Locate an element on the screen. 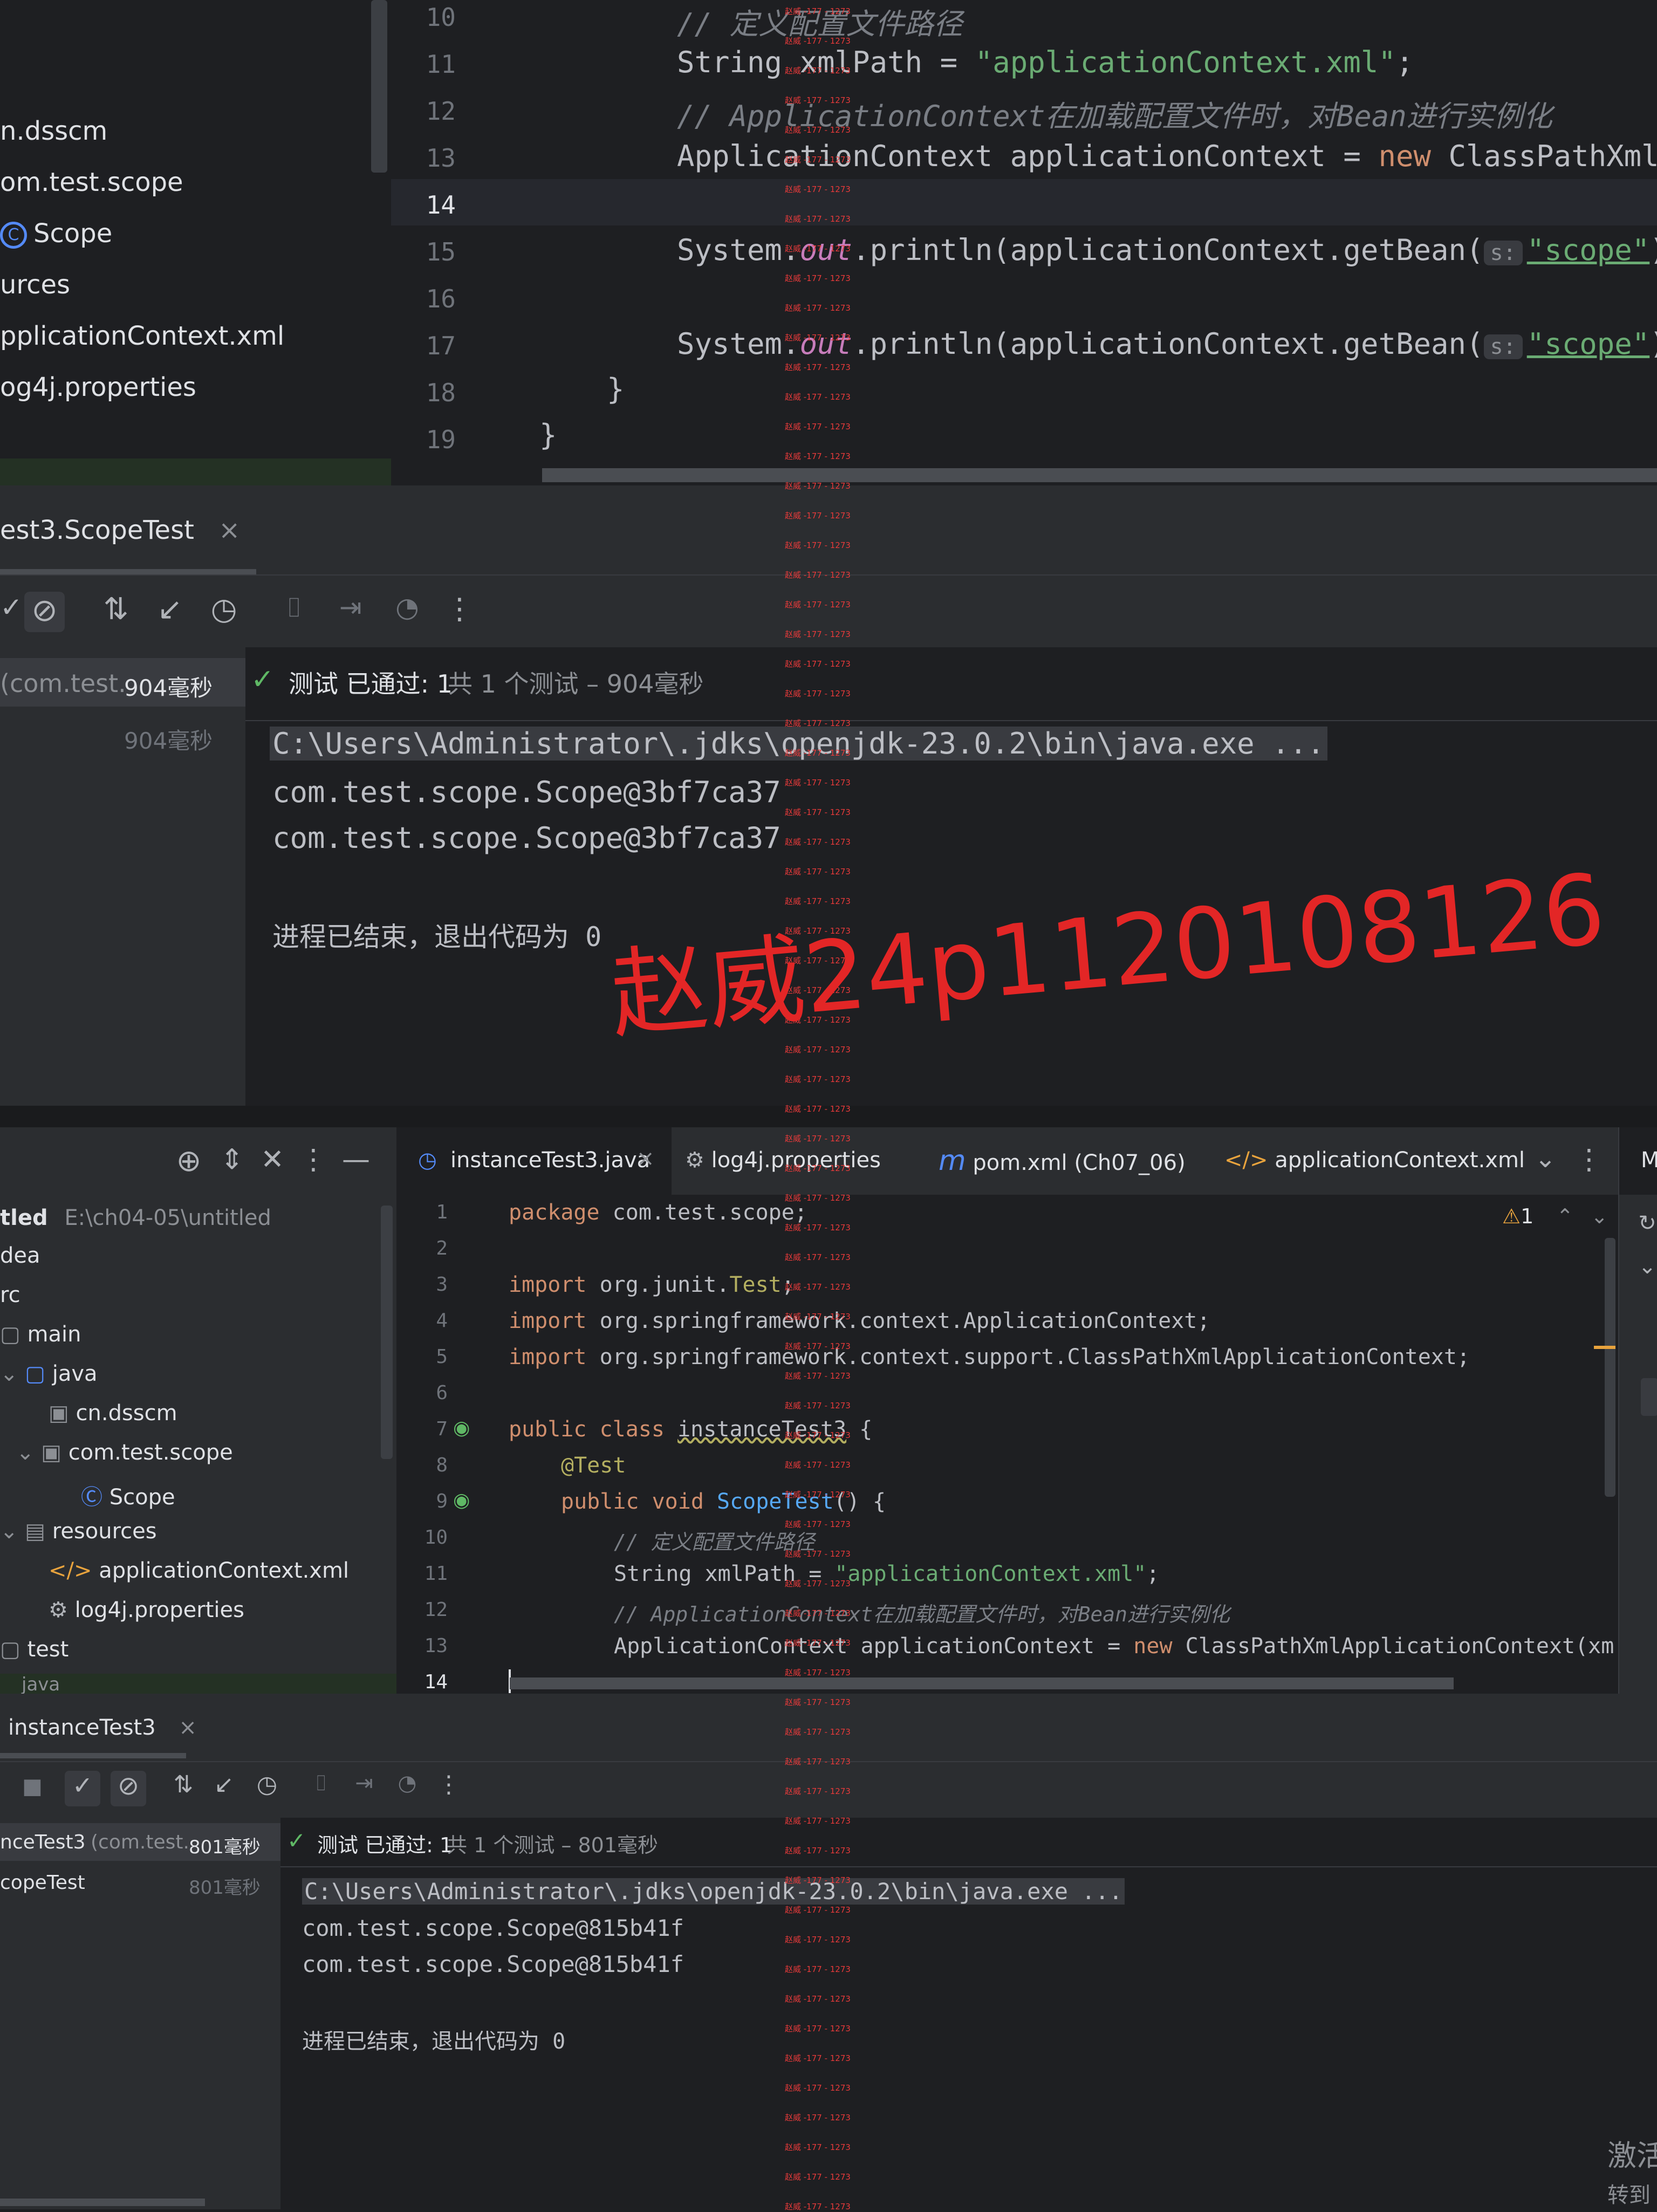  test-tree-row-selected: (com.test. 904毫秒 is located at coordinates (122, 683).